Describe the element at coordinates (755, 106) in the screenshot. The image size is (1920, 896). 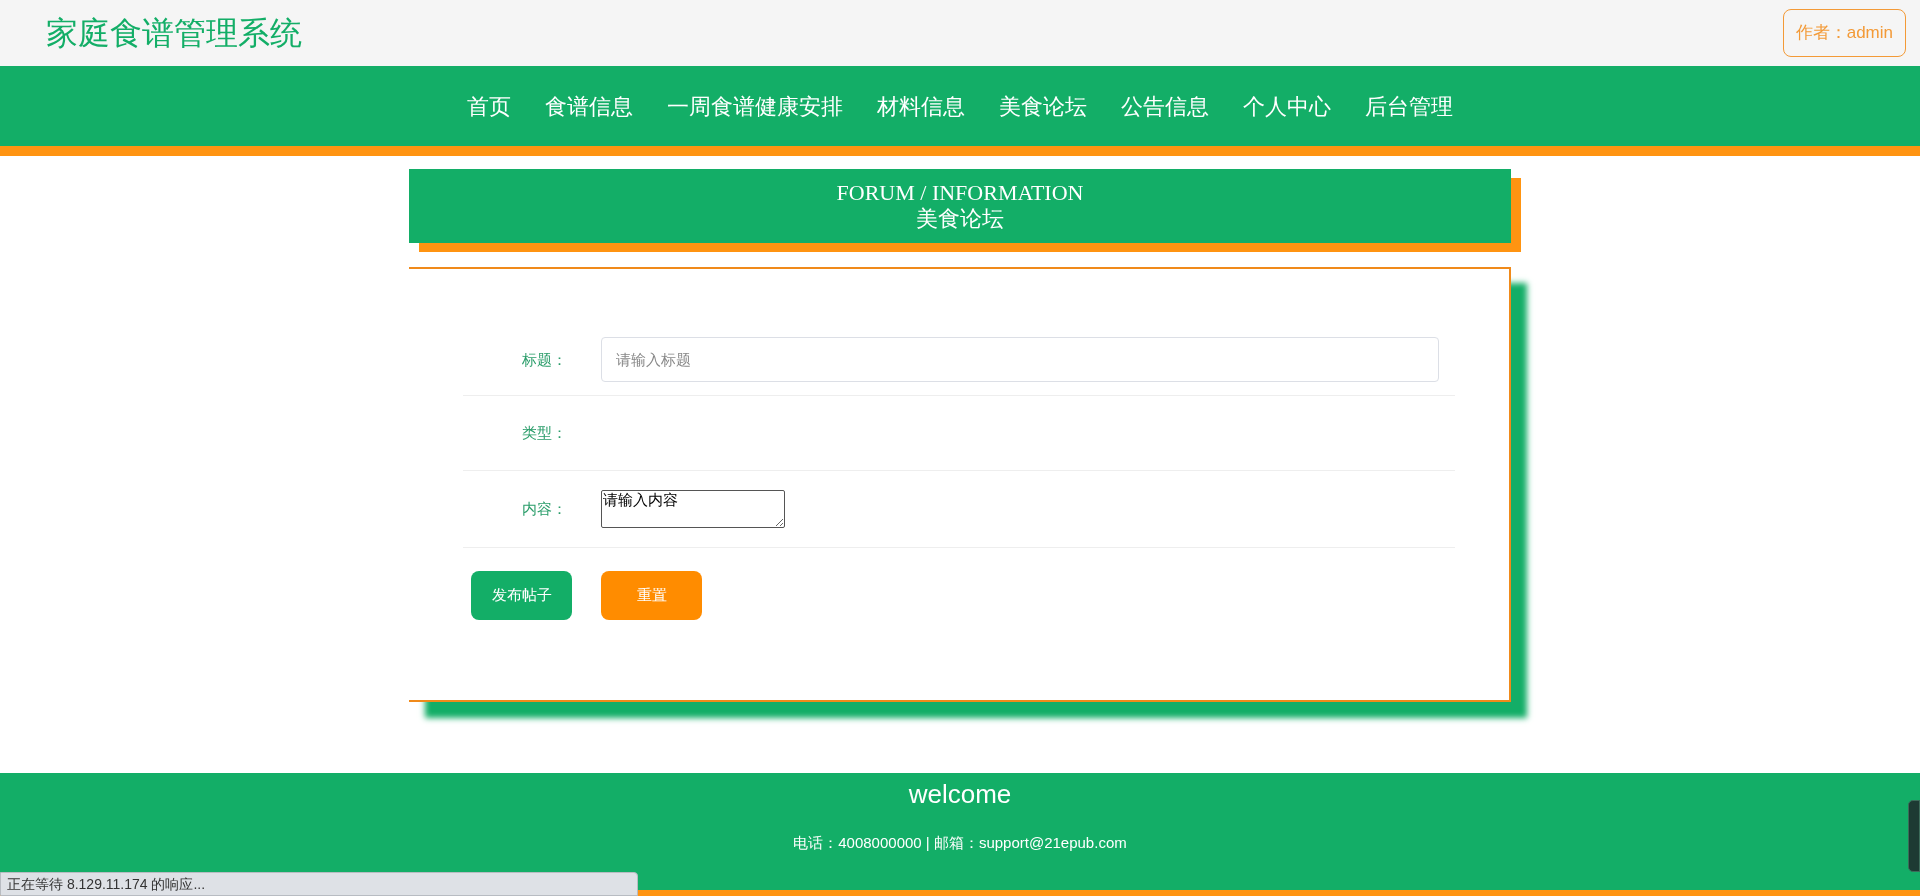
I see `nav-link: 一周食谱健康安排` at that location.